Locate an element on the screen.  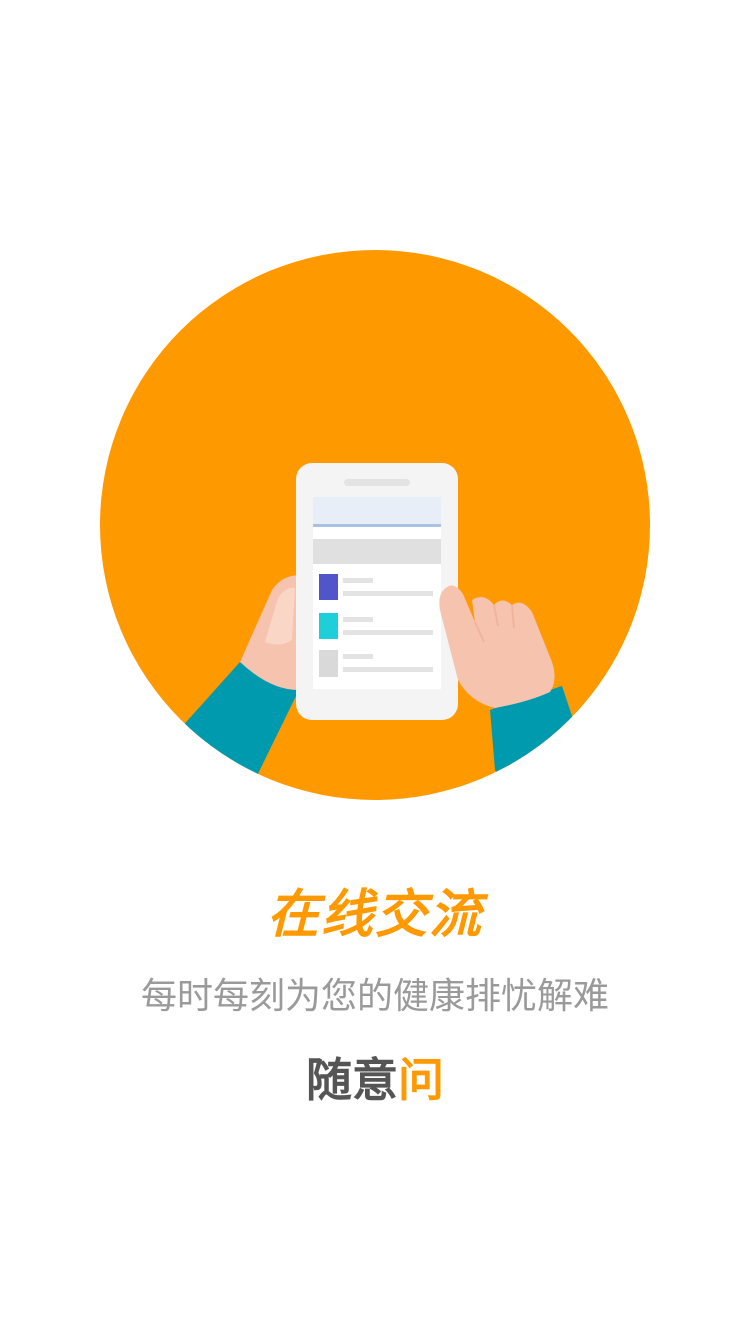
tablet-device is located at coordinates (377, 591).